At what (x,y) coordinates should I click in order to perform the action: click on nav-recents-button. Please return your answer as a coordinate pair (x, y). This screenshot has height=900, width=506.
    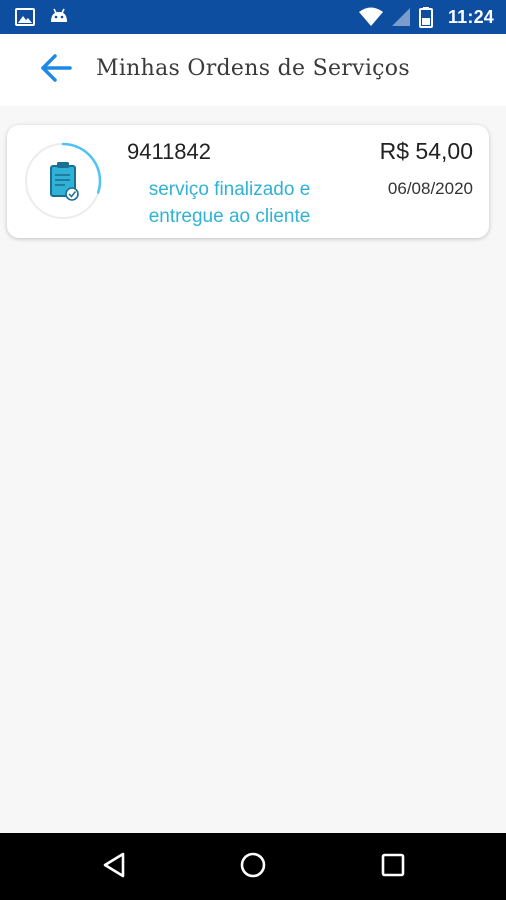
    Looking at the image, I should click on (393, 867).